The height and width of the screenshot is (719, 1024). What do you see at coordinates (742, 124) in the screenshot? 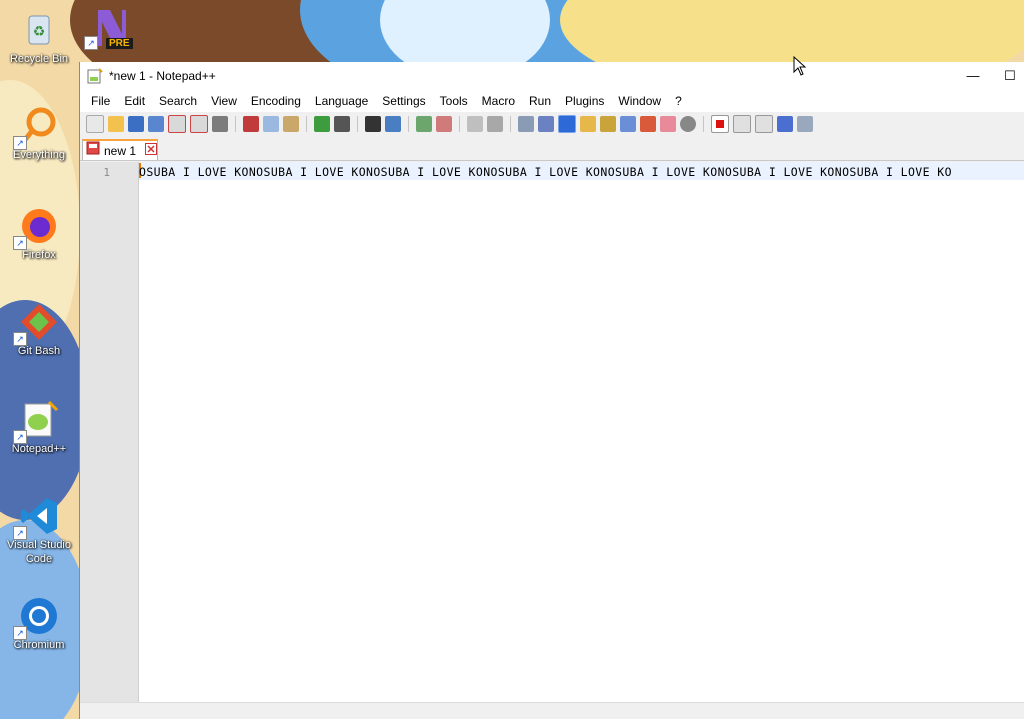
I see `stop-recording-icon` at bounding box center [742, 124].